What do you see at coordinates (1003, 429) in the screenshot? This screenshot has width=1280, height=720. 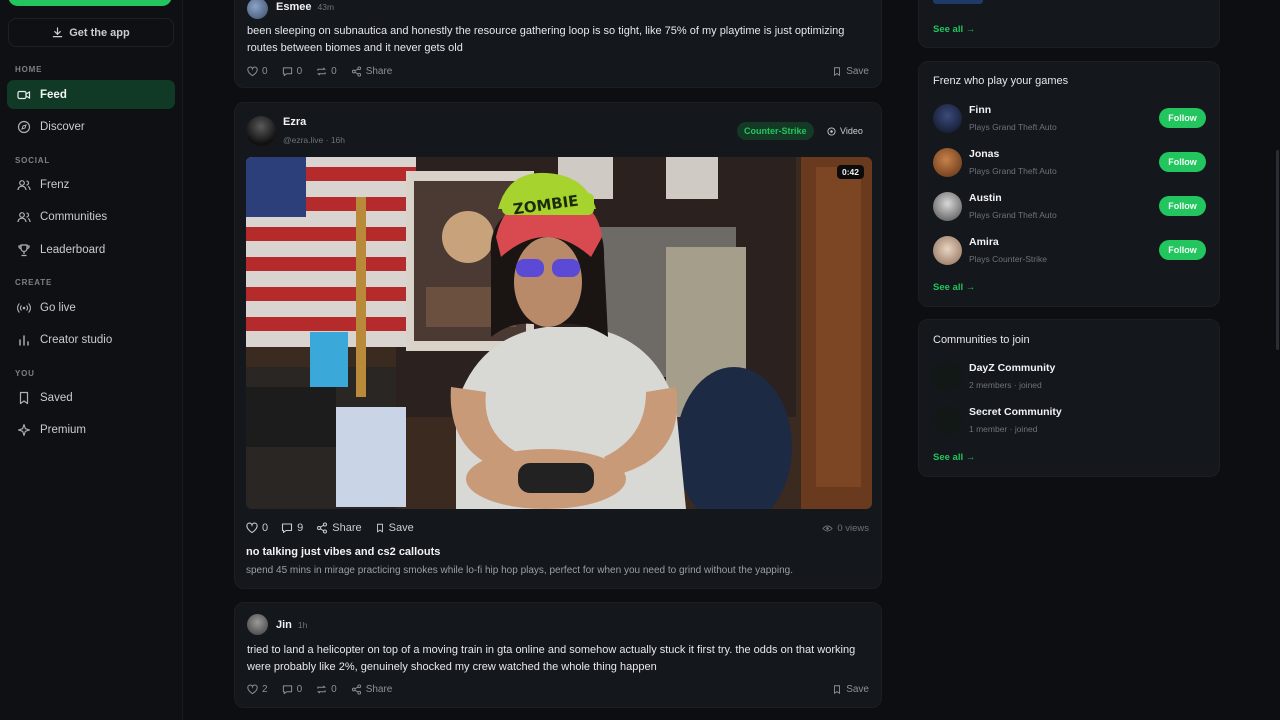 I see `community-meta: 1 member · joined` at bounding box center [1003, 429].